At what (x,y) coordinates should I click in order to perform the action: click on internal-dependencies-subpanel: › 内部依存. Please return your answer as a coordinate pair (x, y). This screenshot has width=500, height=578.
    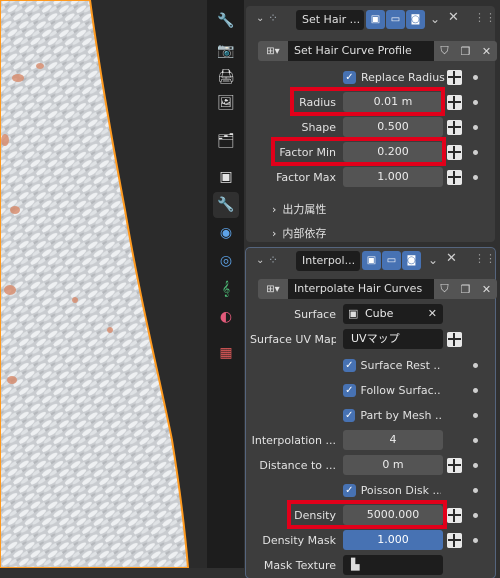
    Looking at the image, I should click on (299, 233).